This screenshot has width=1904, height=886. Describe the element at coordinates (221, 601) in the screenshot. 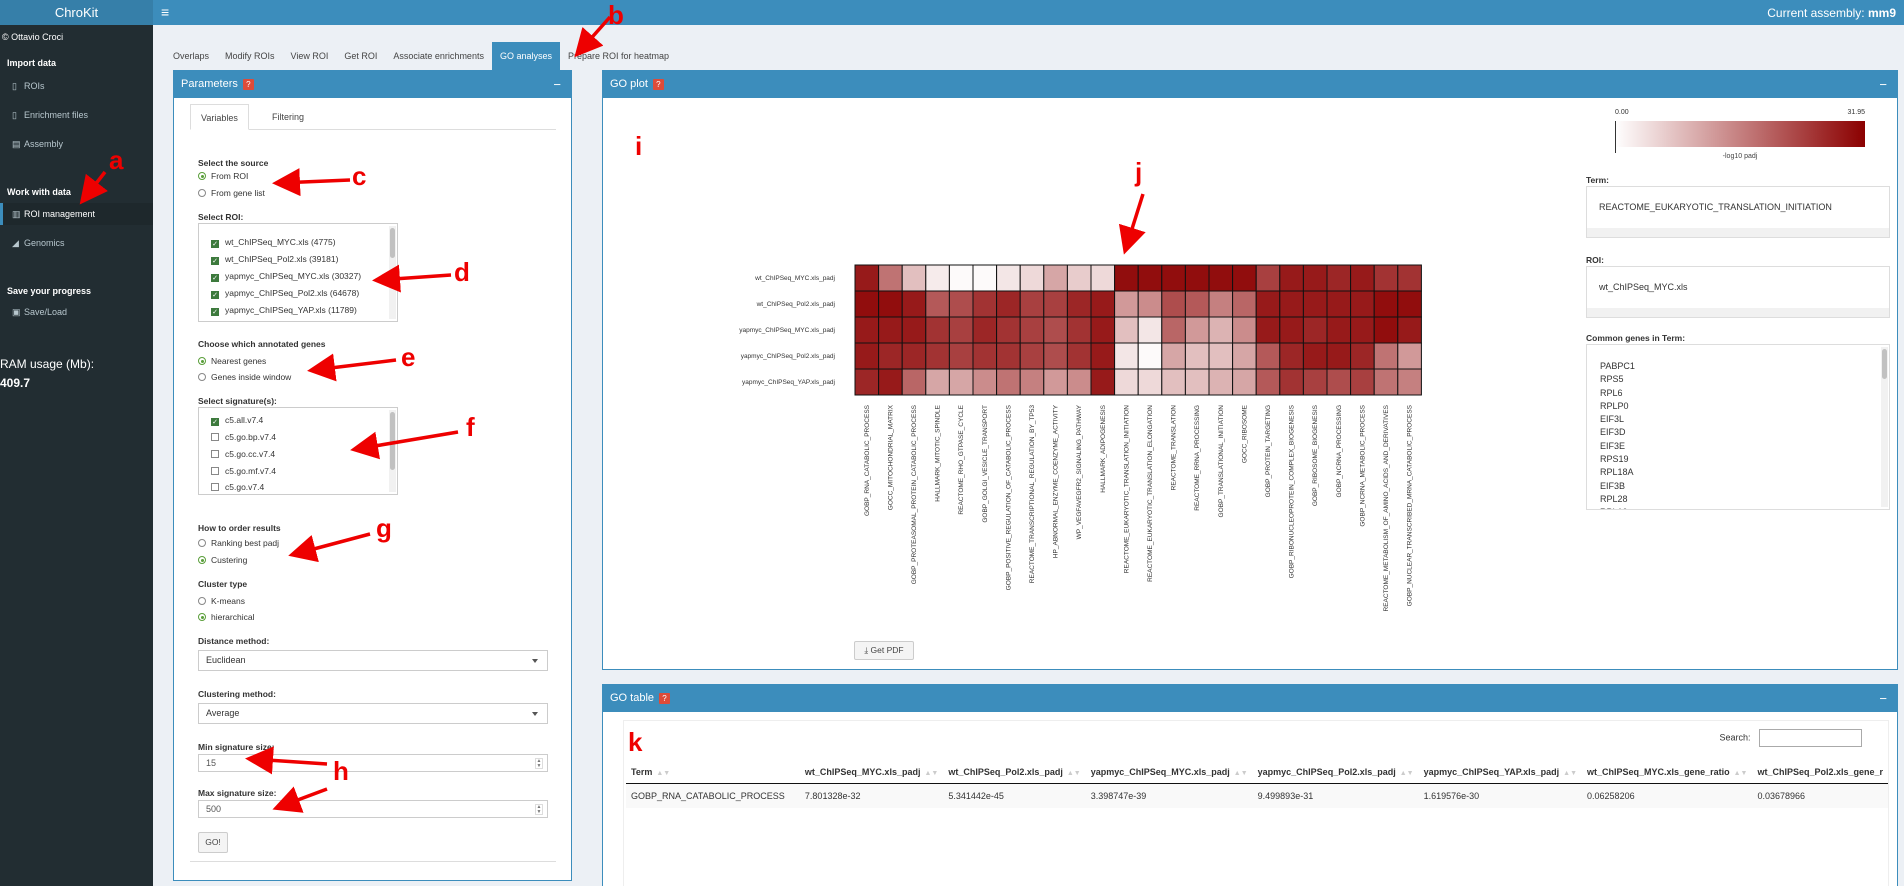

I see `cluster-option-kmeans: K-means` at that location.